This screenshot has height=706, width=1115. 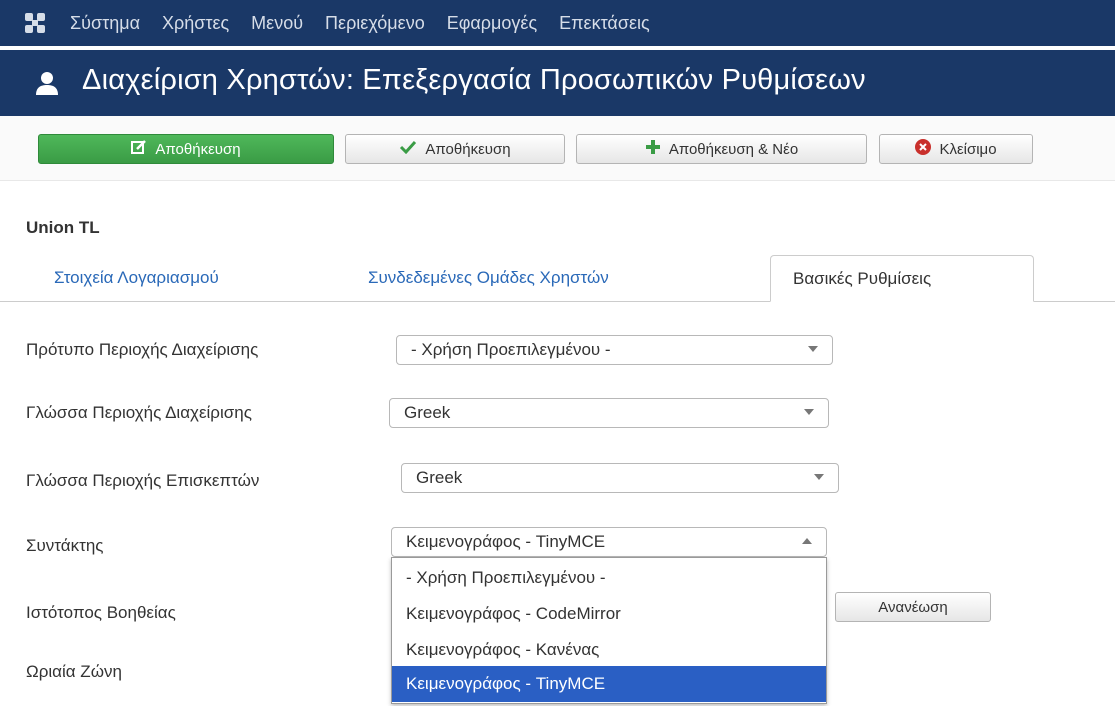 What do you see at coordinates (609, 542) in the screenshot?
I see `editor-select: Κειμενογράφος - TinyMCE` at bounding box center [609, 542].